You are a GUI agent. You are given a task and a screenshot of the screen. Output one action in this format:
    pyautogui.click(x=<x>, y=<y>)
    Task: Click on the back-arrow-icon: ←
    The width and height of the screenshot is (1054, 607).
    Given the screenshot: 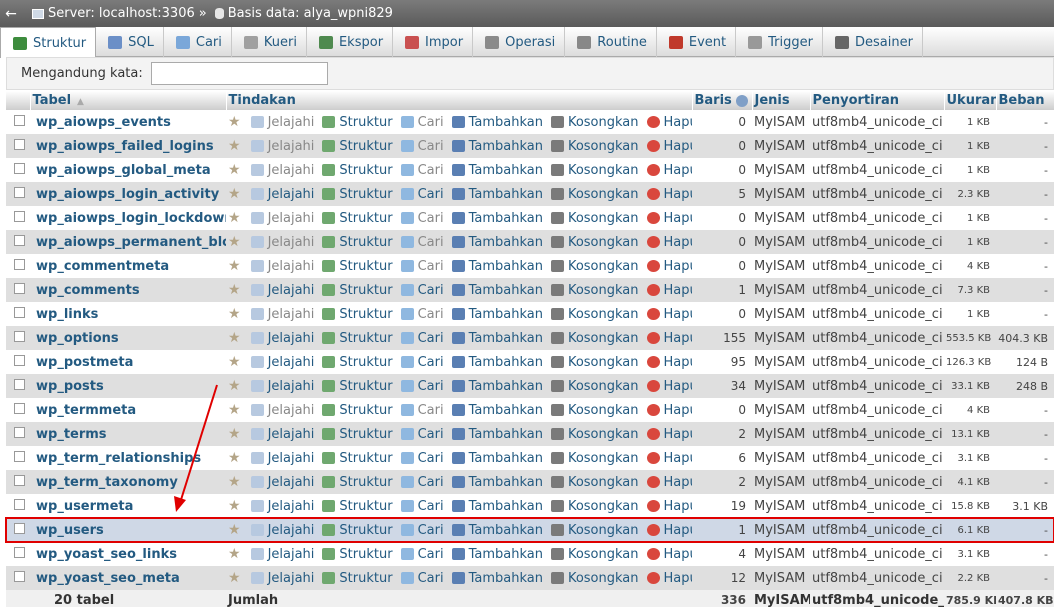 What is the action you would take?
    pyautogui.click(x=11, y=14)
    